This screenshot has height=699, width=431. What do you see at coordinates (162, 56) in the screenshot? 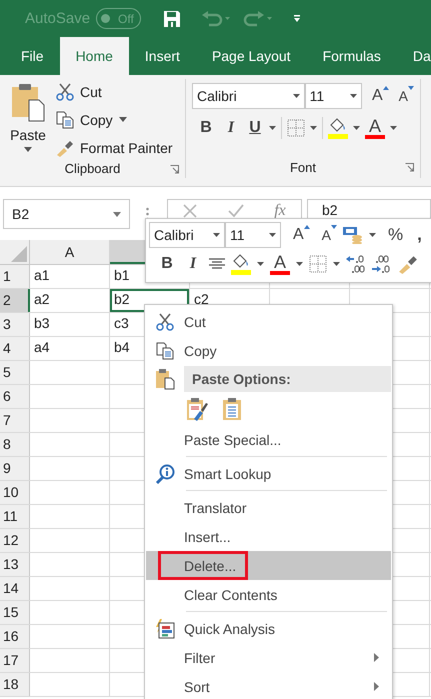
I see `ribbon-tab: Insert` at bounding box center [162, 56].